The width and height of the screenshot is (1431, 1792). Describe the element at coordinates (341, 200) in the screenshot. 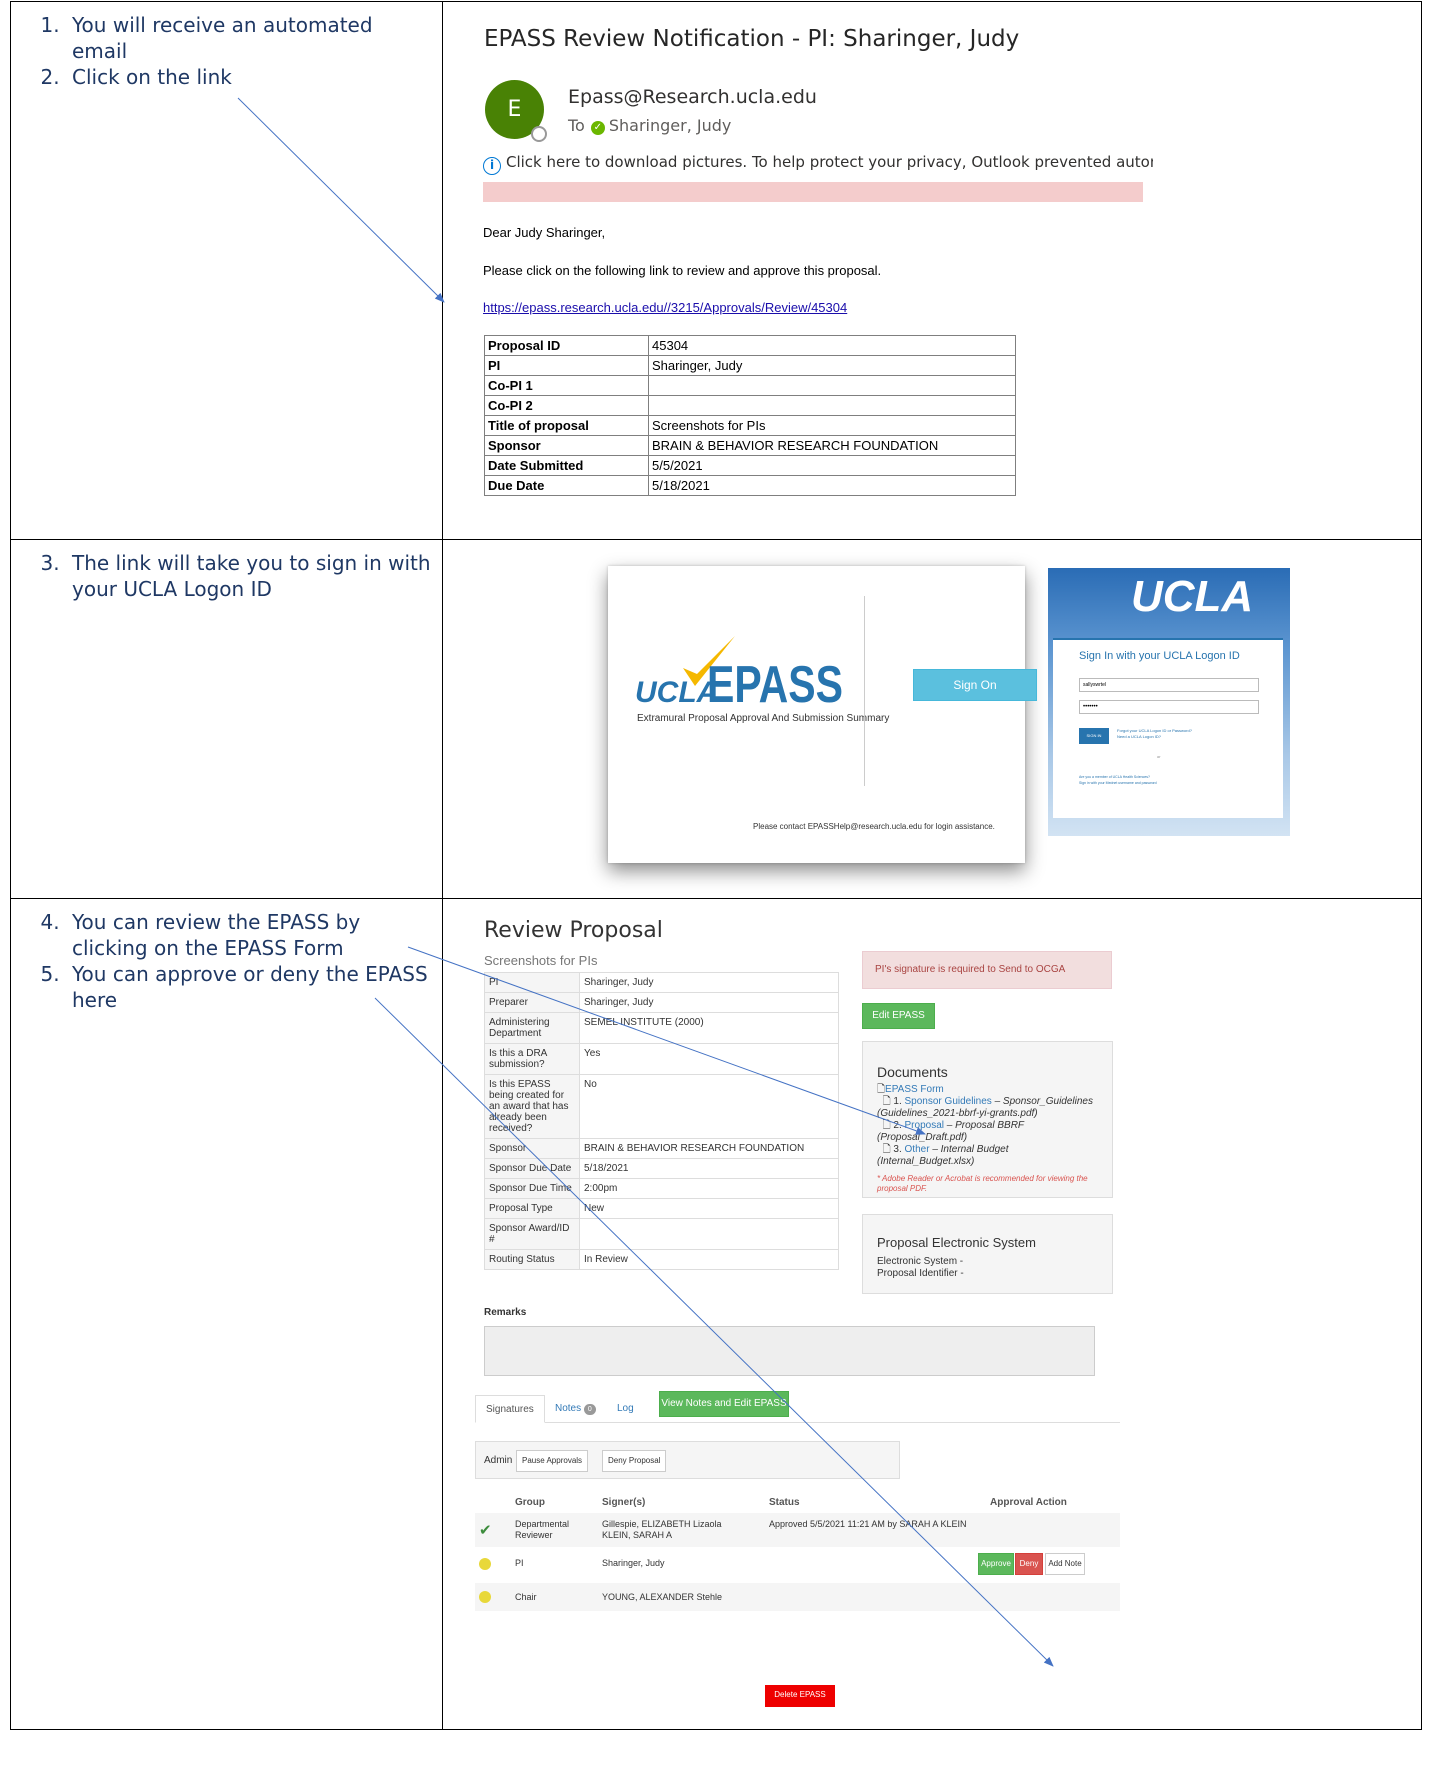

I see `arrow-to-link` at that location.